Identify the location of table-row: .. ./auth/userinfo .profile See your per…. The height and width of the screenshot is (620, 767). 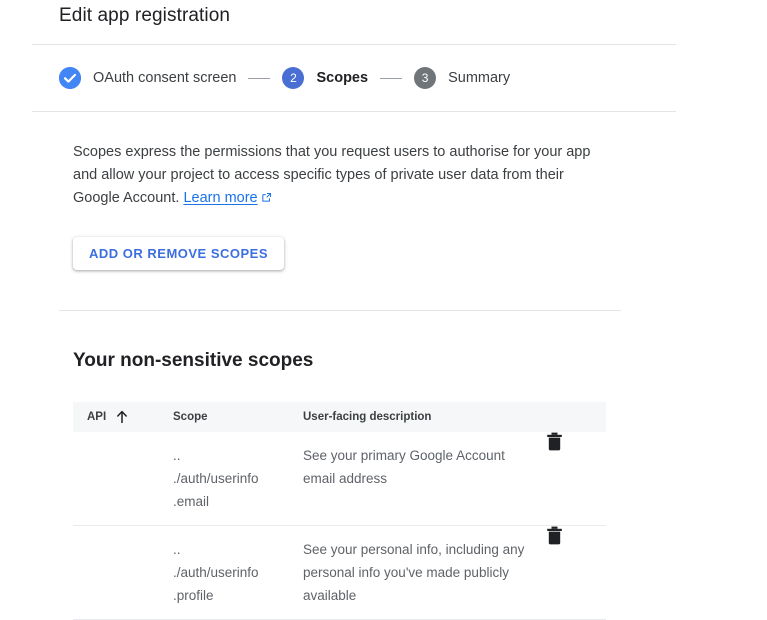
(339, 572).